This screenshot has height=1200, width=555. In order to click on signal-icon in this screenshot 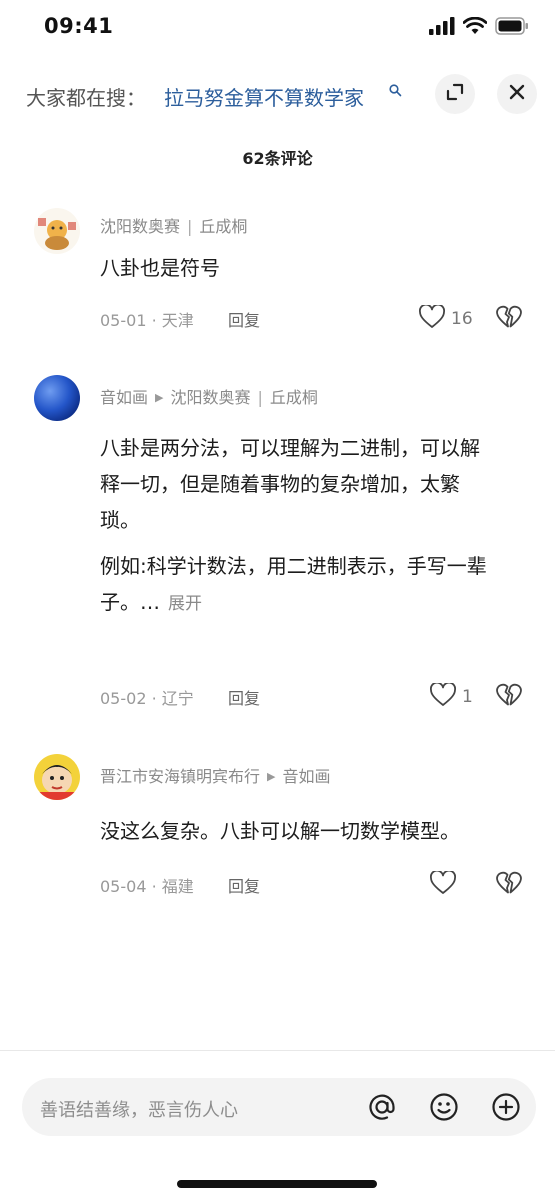, I will do `click(442, 28)`.